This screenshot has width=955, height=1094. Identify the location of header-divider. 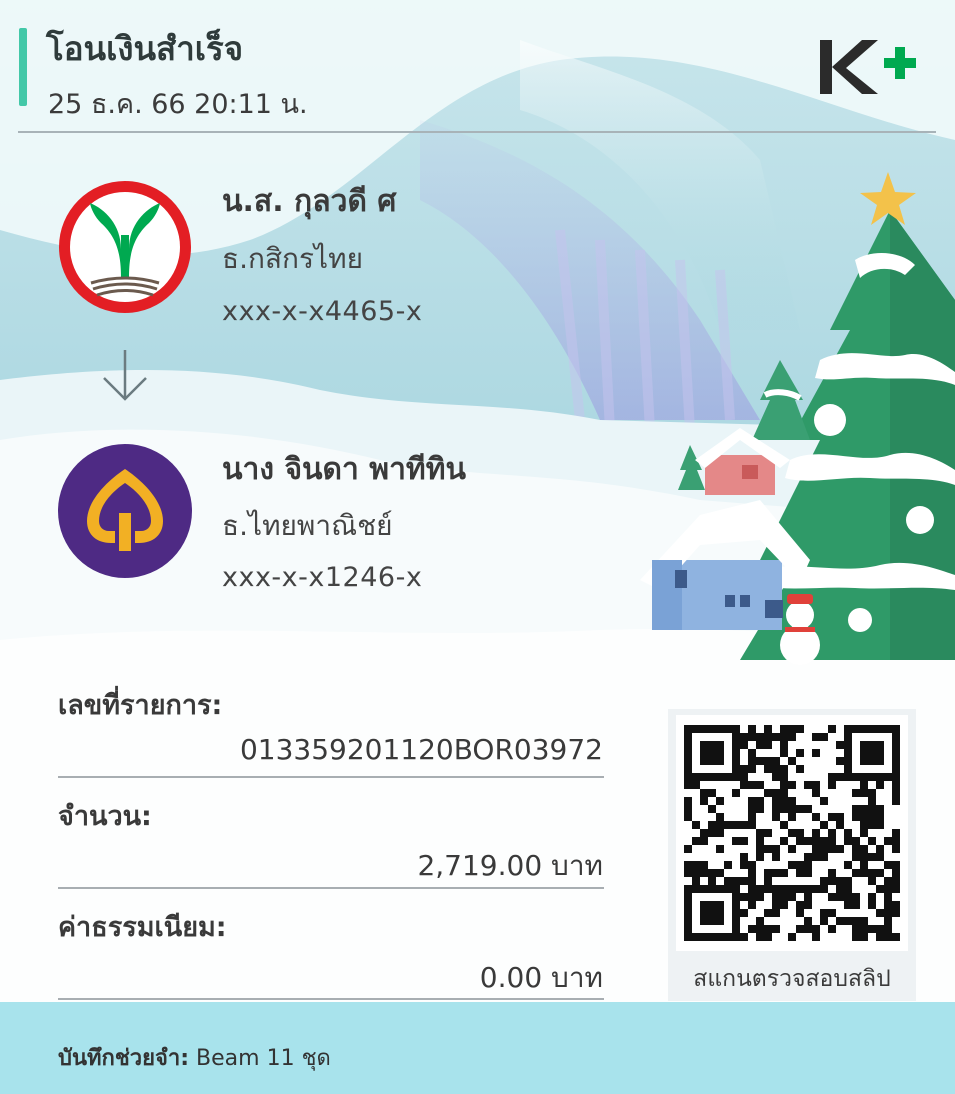
(477, 132).